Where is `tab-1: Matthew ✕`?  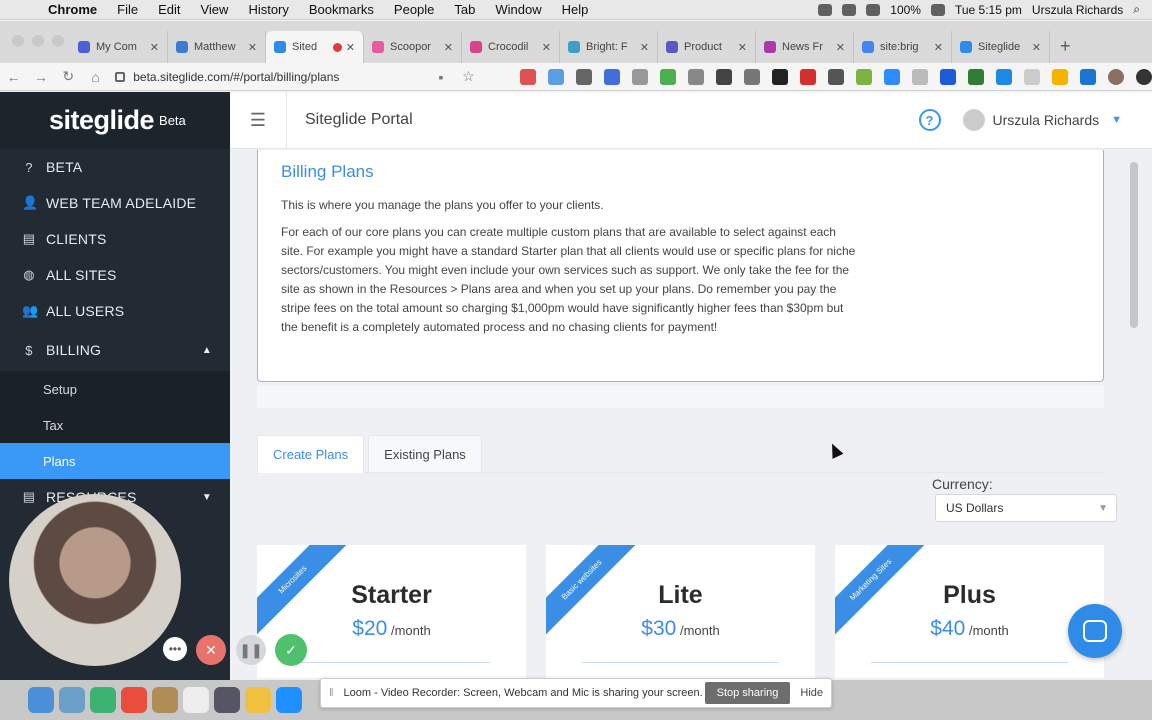
tab-1: Matthew ✕ is located at coordinates (217, 47).